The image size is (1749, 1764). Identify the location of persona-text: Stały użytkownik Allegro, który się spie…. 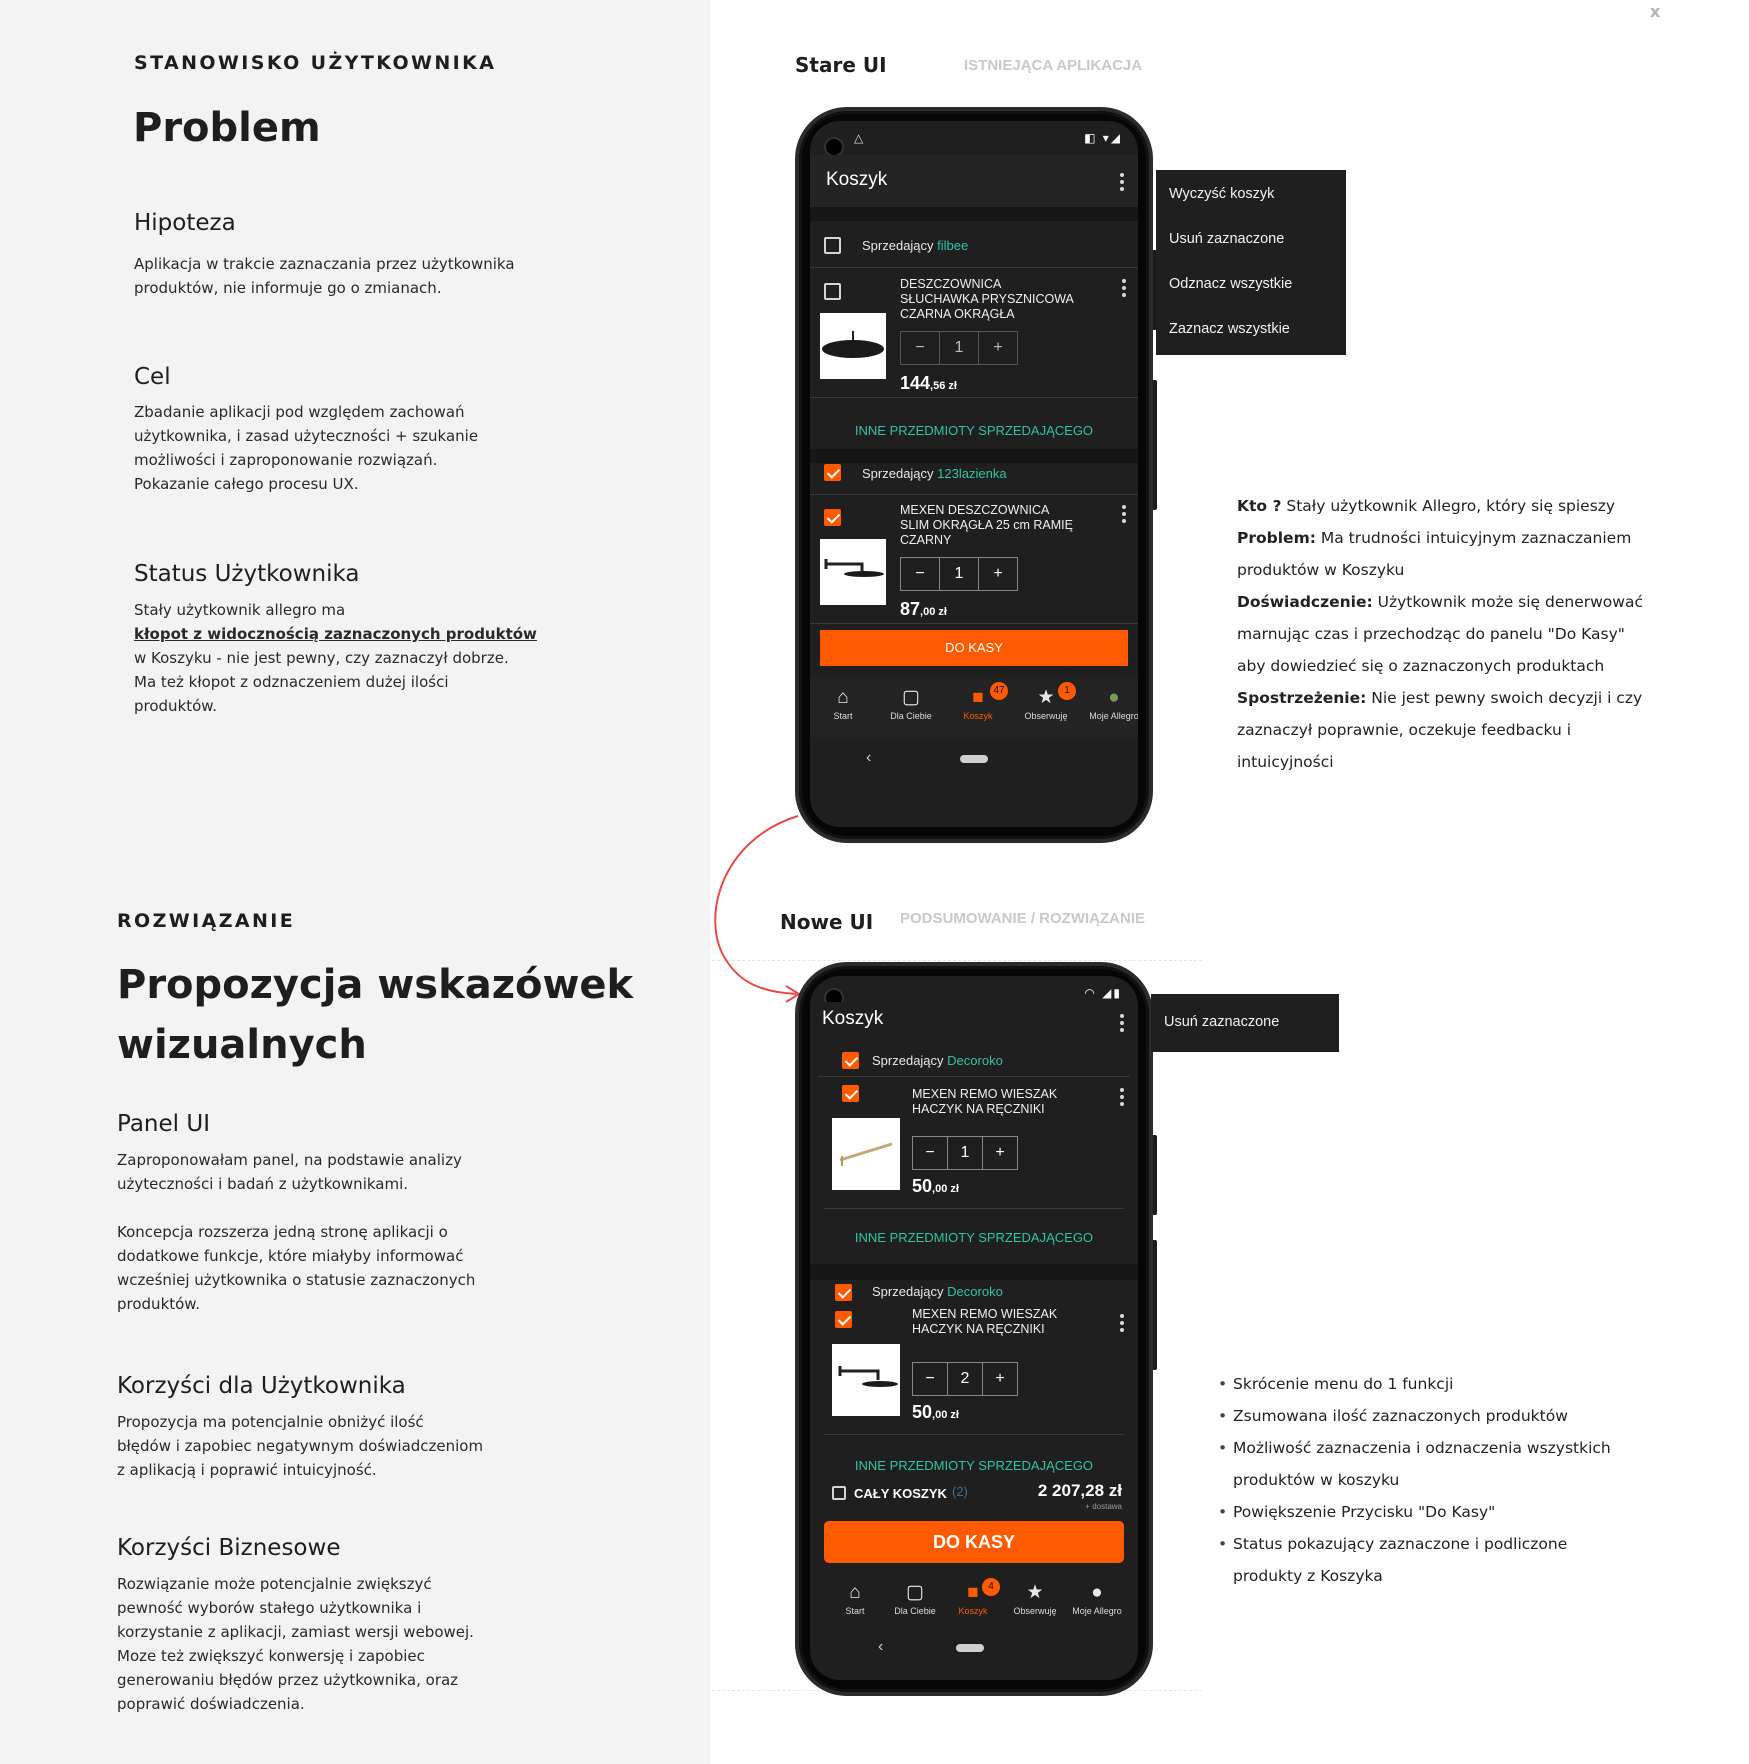
(1448, 506).